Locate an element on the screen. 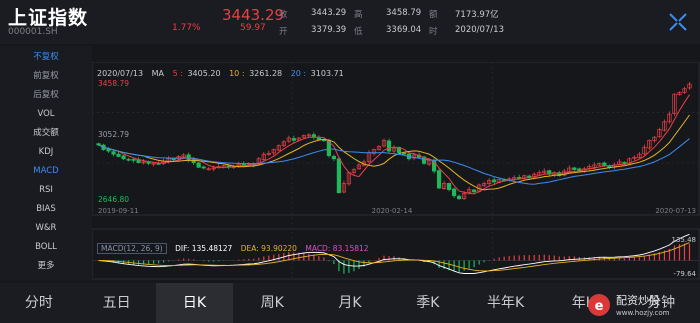 This screenshot has height=323, width=700. macd-pane-frame is located at coordinates (396, 254).